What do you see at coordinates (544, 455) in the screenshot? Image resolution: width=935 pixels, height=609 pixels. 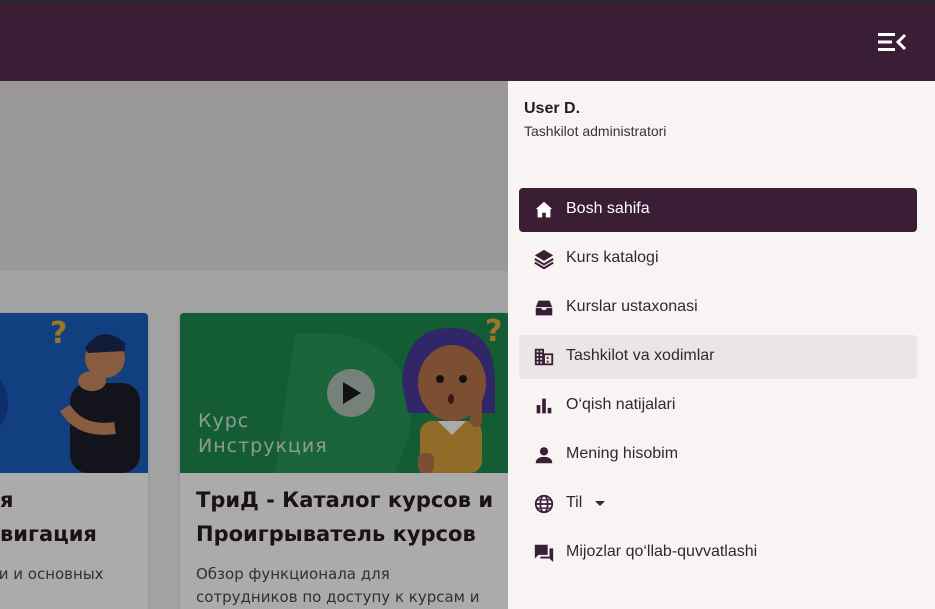 I see `person-icon` at bounding box center [544, 455].